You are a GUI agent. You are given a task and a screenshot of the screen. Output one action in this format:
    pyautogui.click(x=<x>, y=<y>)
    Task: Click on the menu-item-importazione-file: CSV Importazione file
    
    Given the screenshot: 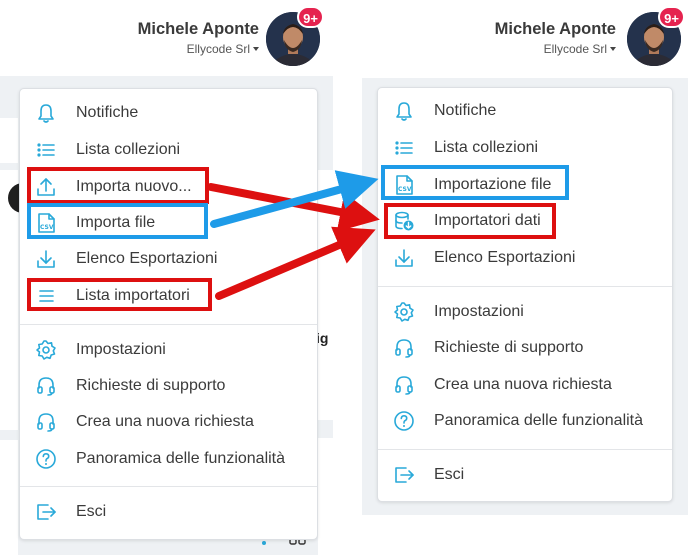 What is the action you would take?
    pyautogui.click(x=525, y=184)
    